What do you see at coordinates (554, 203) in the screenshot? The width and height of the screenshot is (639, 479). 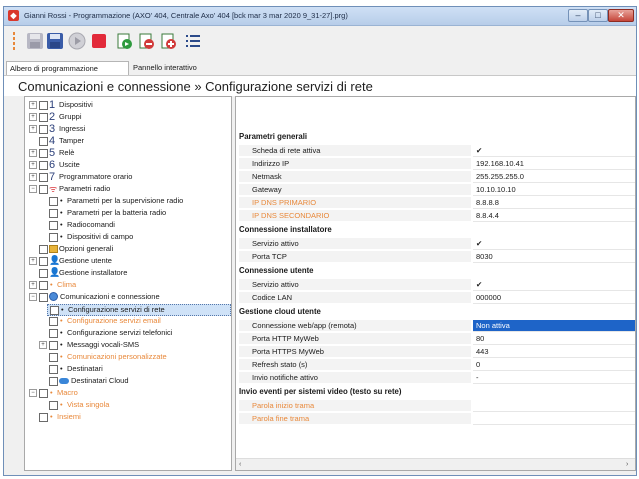 I see `property-value: 8.8.8.8` at bounding box center [554, 203].